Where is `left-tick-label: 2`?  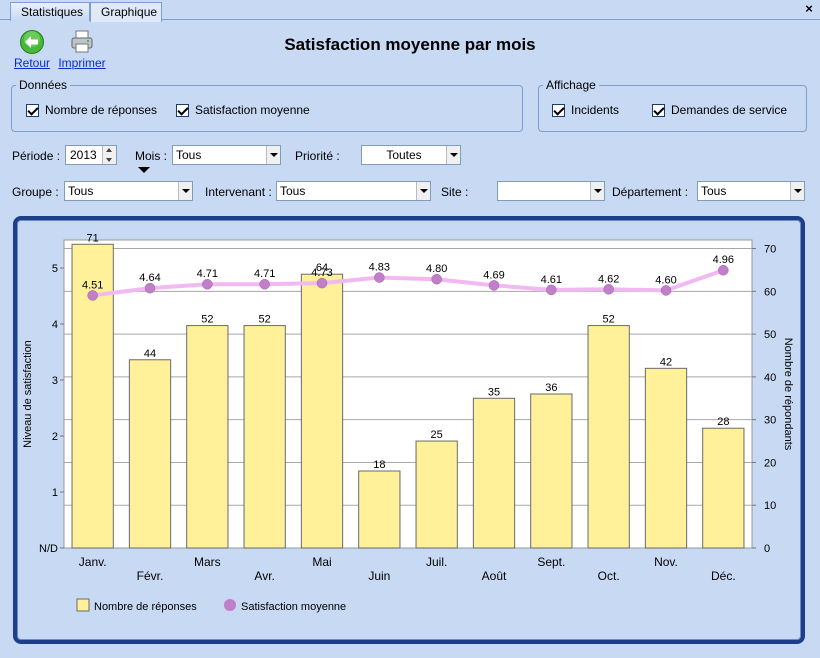
left-tick-label: 2 is located at coordinates (55, 437).